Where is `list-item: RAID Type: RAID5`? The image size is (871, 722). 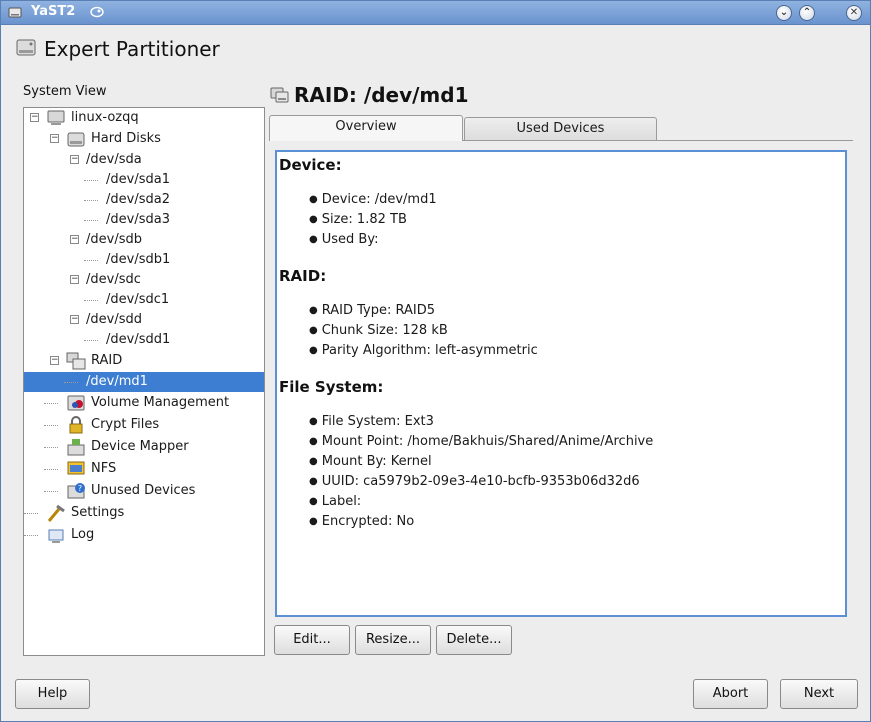 list-item: RAID Type: RAID5 is located at coordinates (372, 310).